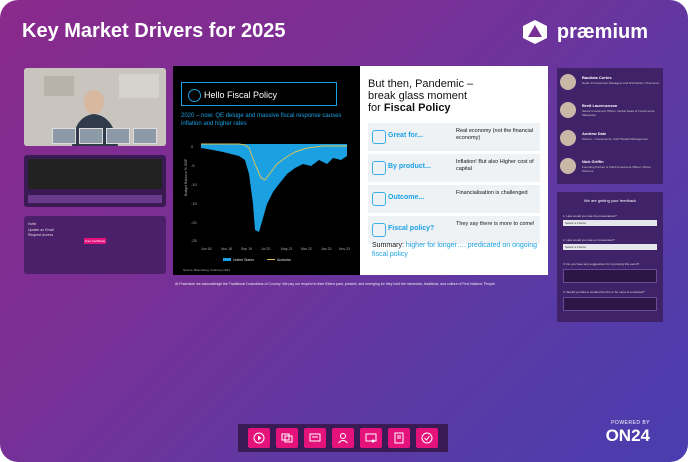  I want to click on on24-branding: POWERED BY ON24, so click(628, 433).